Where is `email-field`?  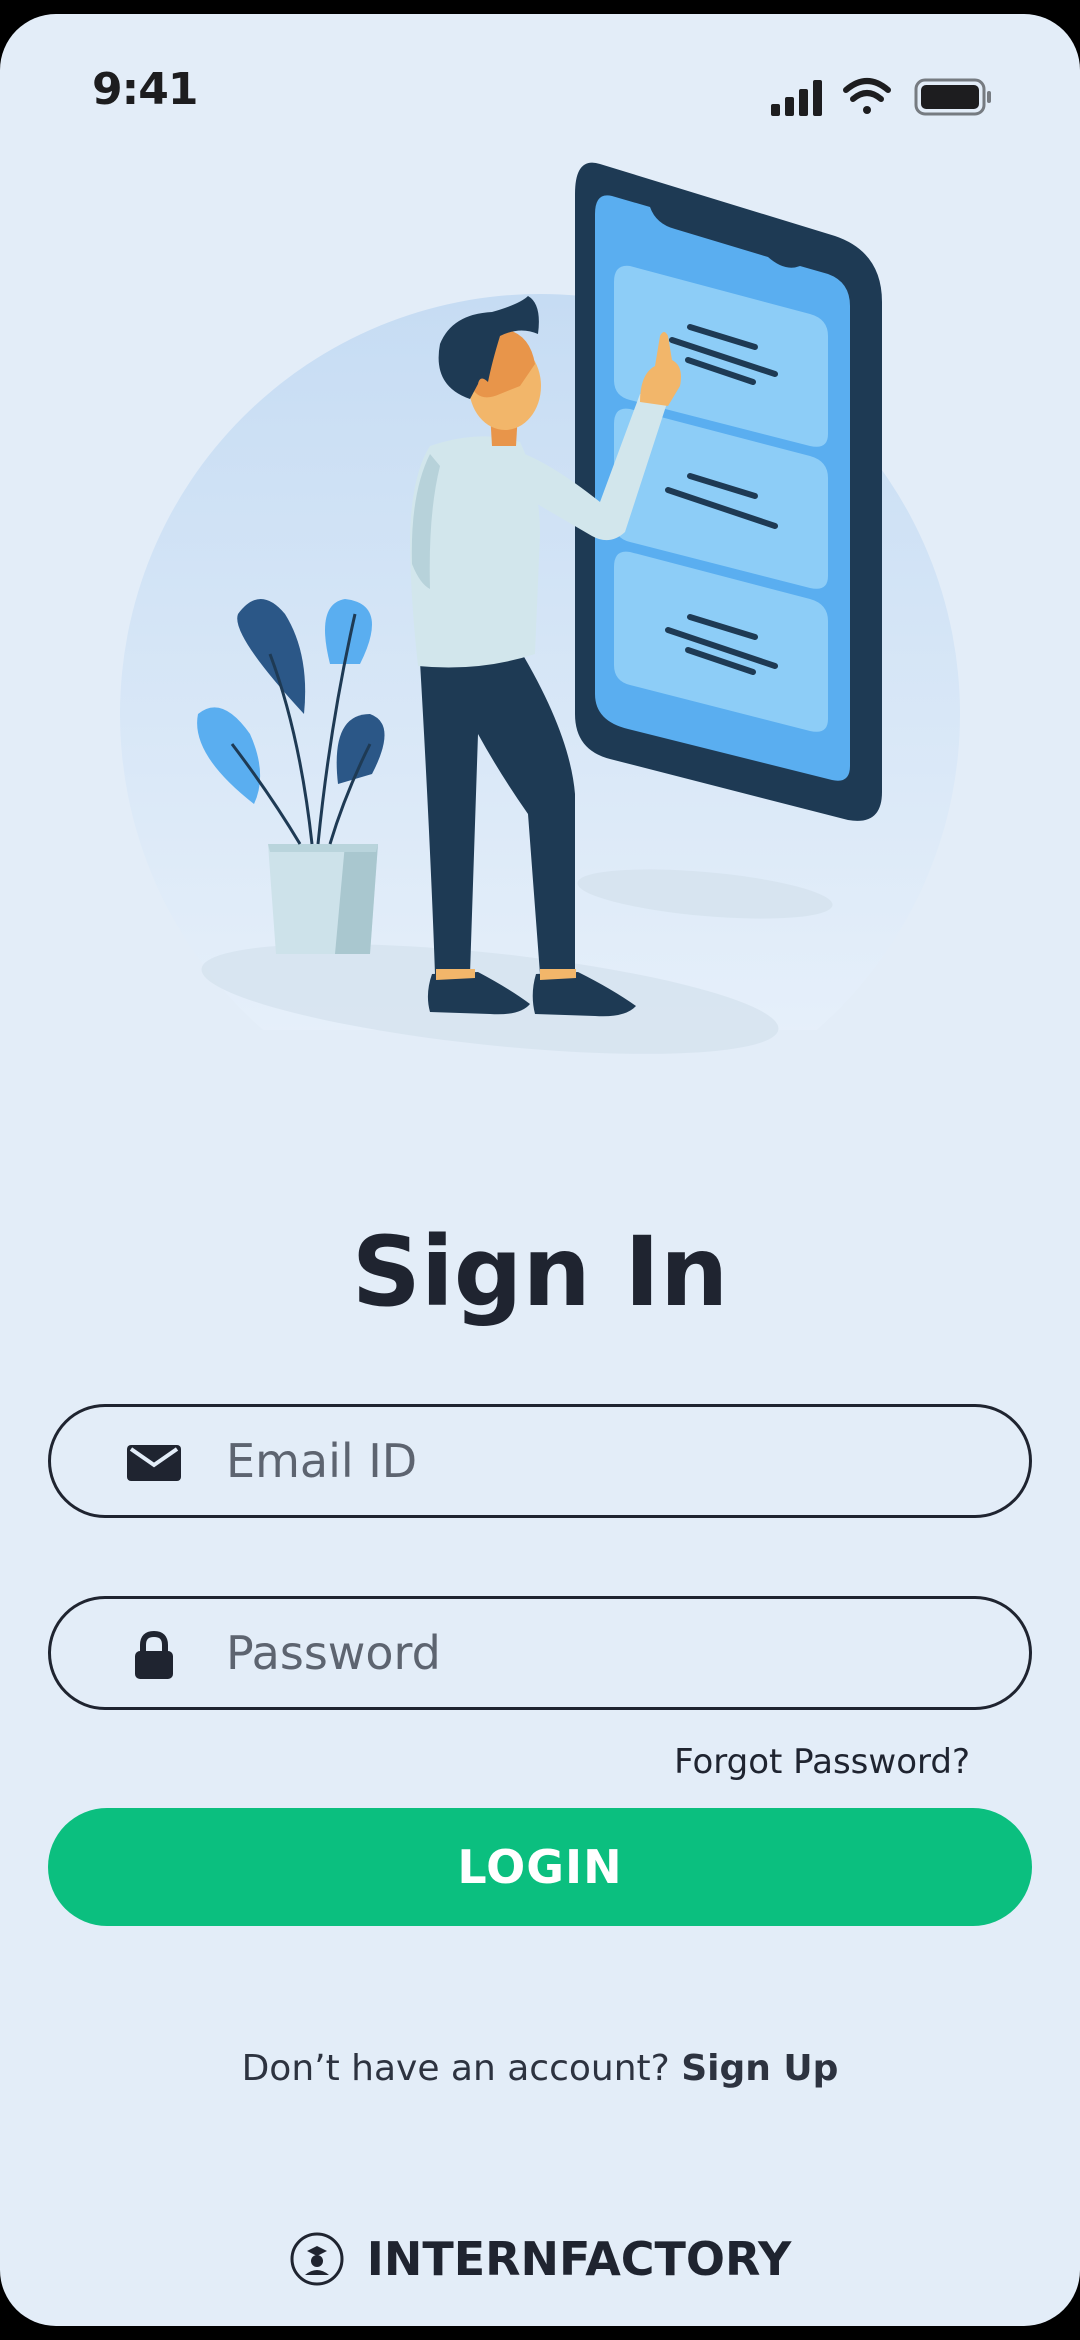
email-field is located at coordinates (540, 1461).